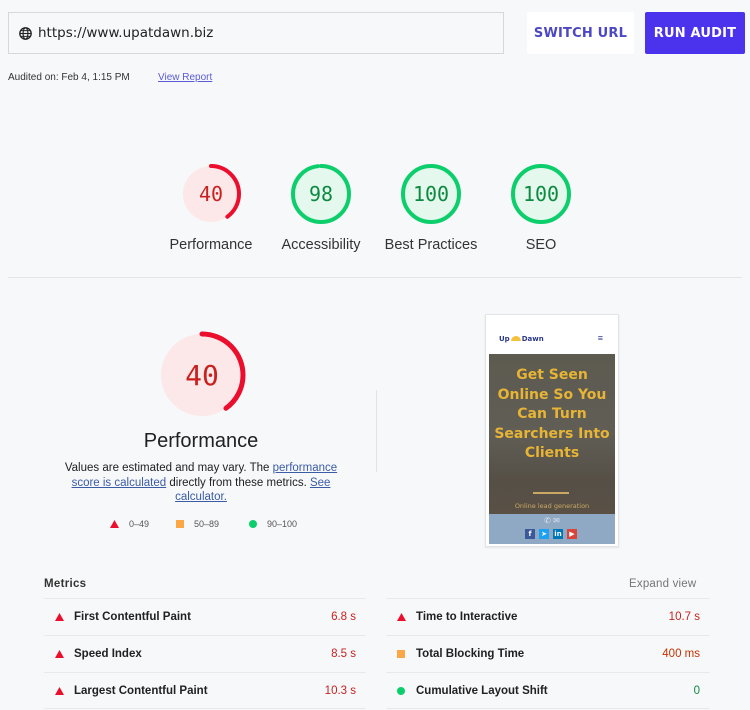 This screenshot has height=710, width=750. Describe the element at coordinates (600, 338) in the screenshot. I see `hamburger-icon: ≡` at that location.